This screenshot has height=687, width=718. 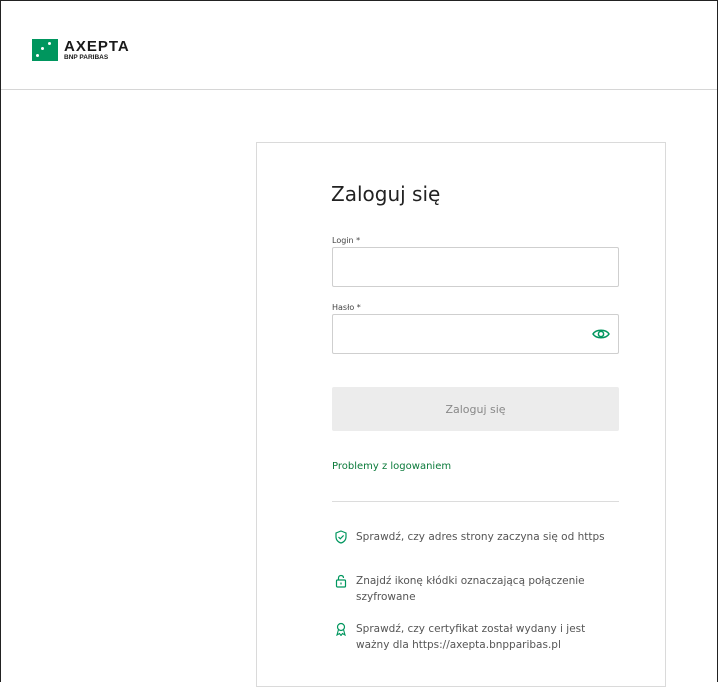 I want to click on certificate-award-icon, so click(x=341, y=629).